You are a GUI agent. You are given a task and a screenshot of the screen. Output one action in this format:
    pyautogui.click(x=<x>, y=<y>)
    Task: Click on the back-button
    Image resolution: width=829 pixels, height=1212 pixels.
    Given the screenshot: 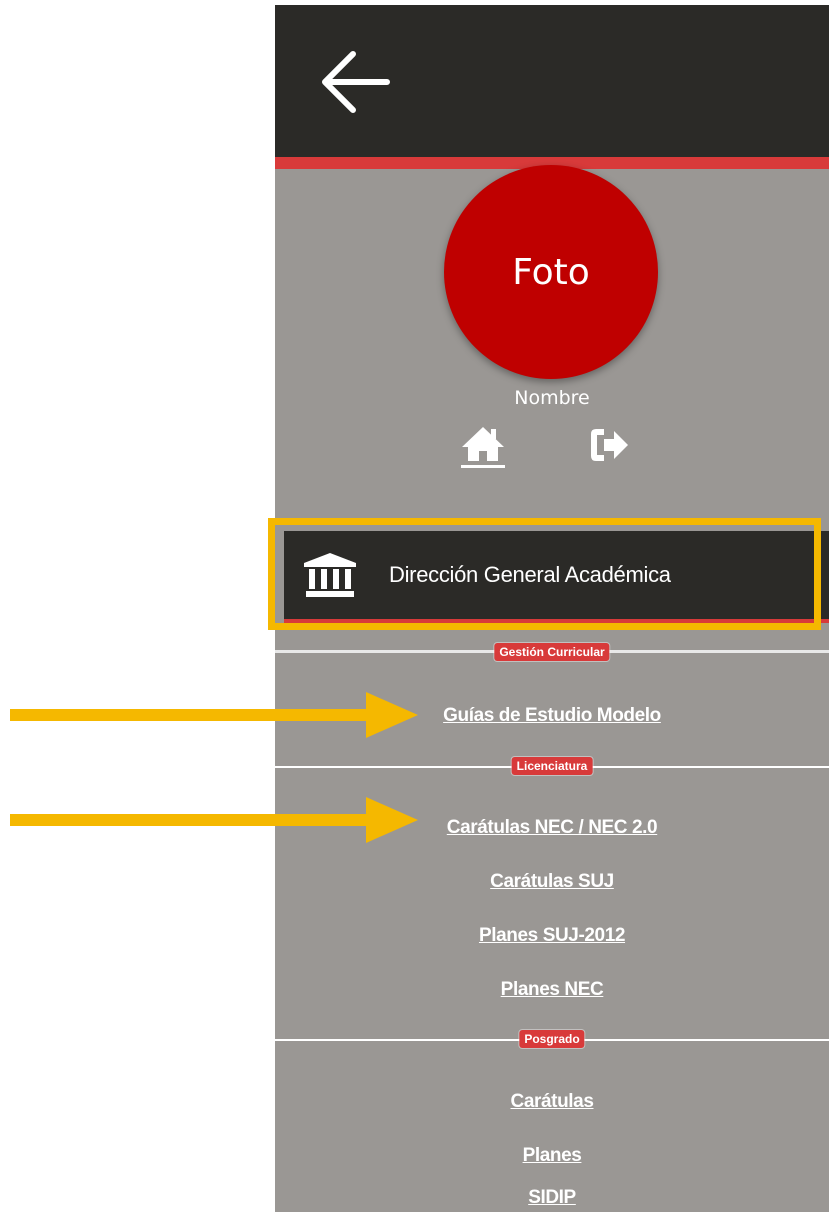 What is the action you would take?
    pyautogui.click(x=355, y=82)
    